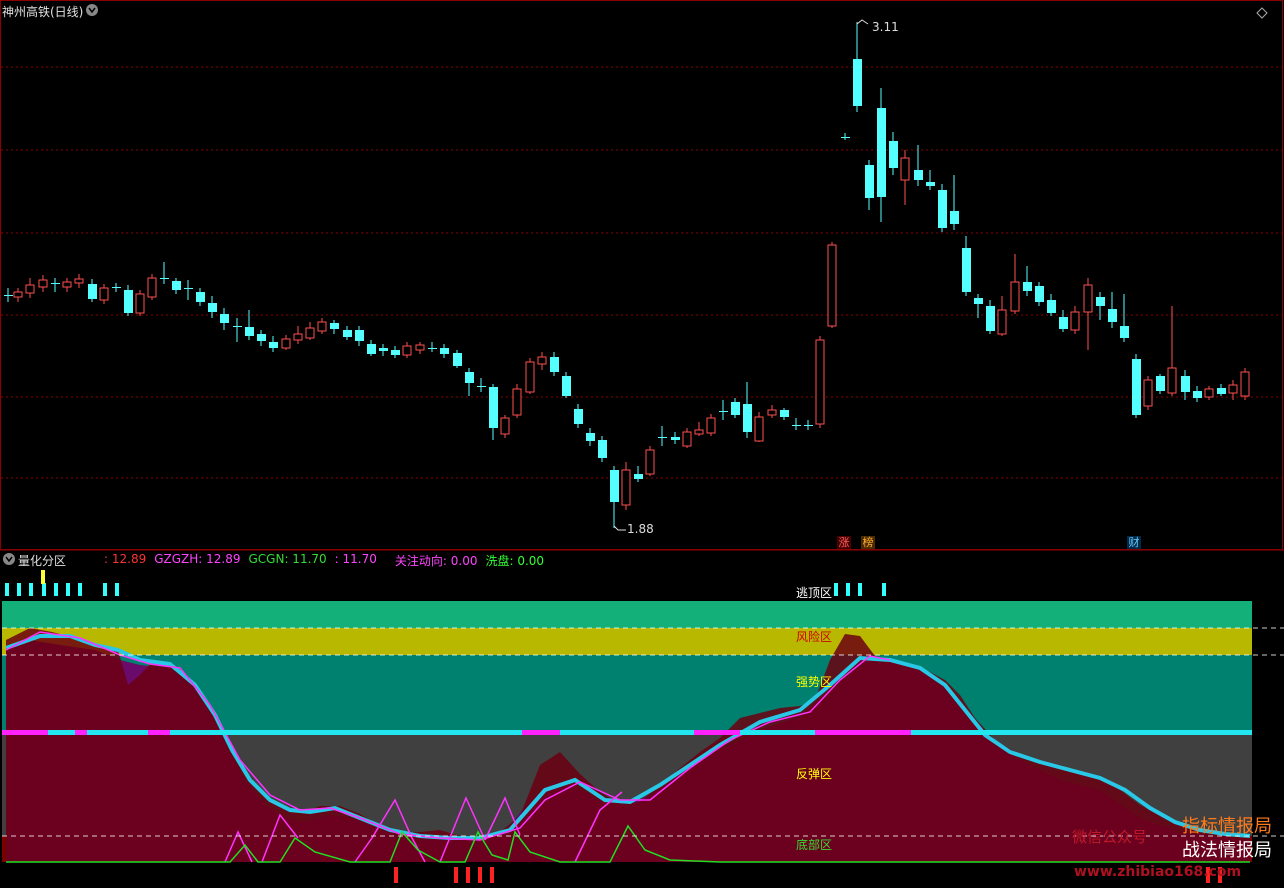 This screenshot has height=888, width=1284. I want to click on watermark-line1: 指标情报局, so click(1227, 826).